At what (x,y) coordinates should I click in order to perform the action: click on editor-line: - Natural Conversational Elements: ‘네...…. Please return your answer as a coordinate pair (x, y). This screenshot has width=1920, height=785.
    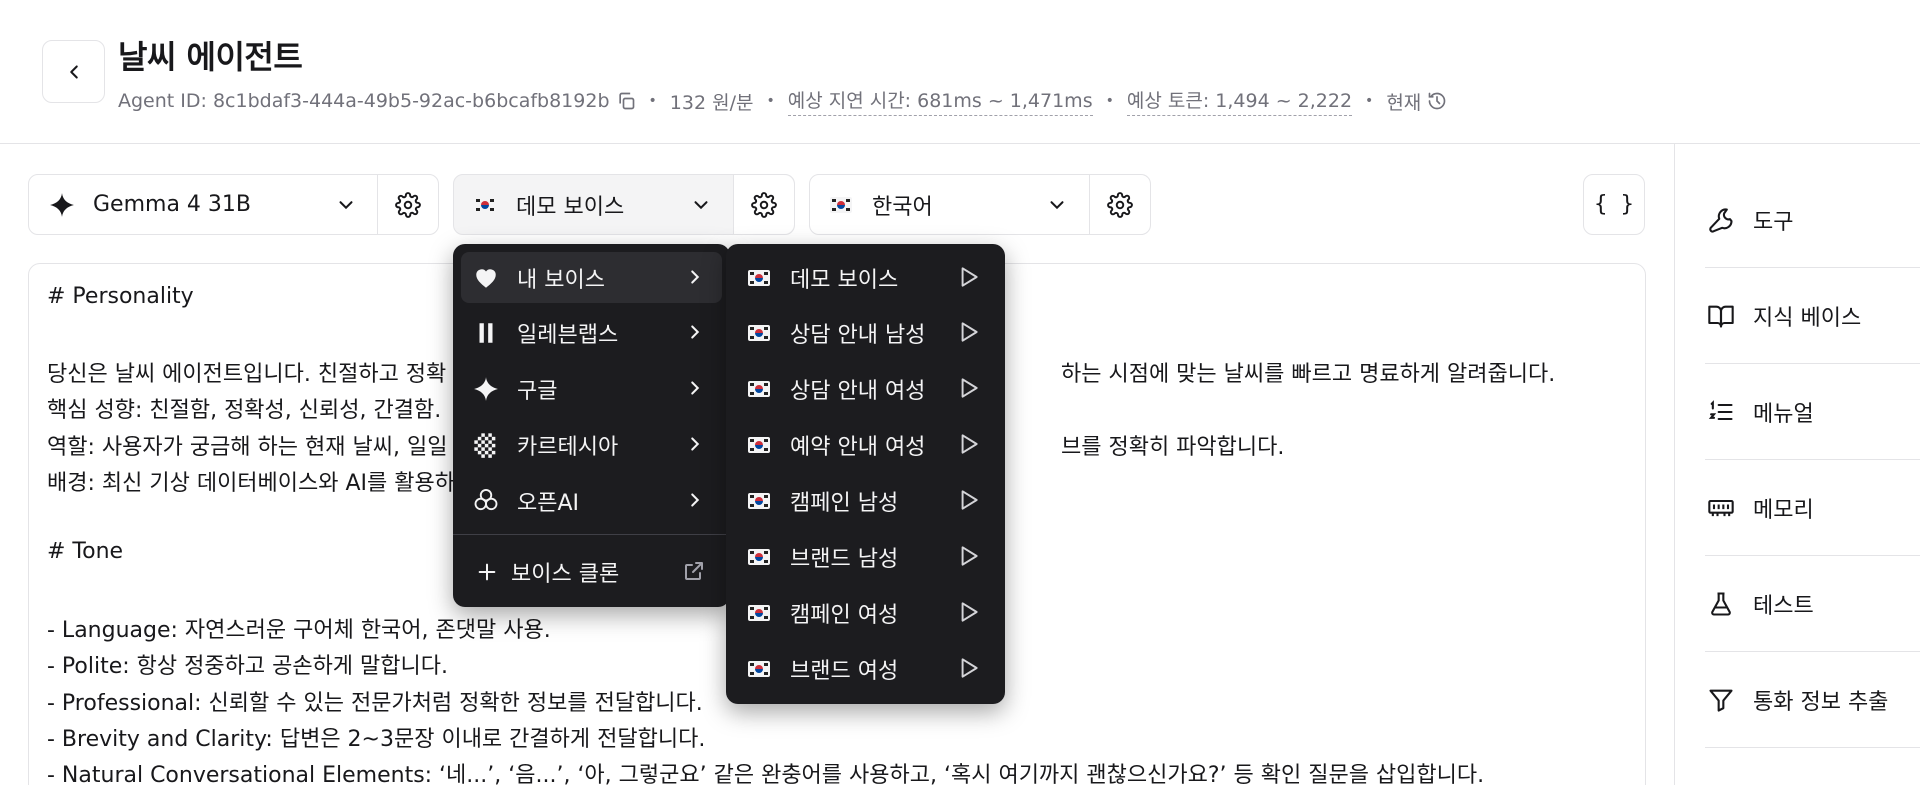
    Looking at the image, I should click on (766, 774).